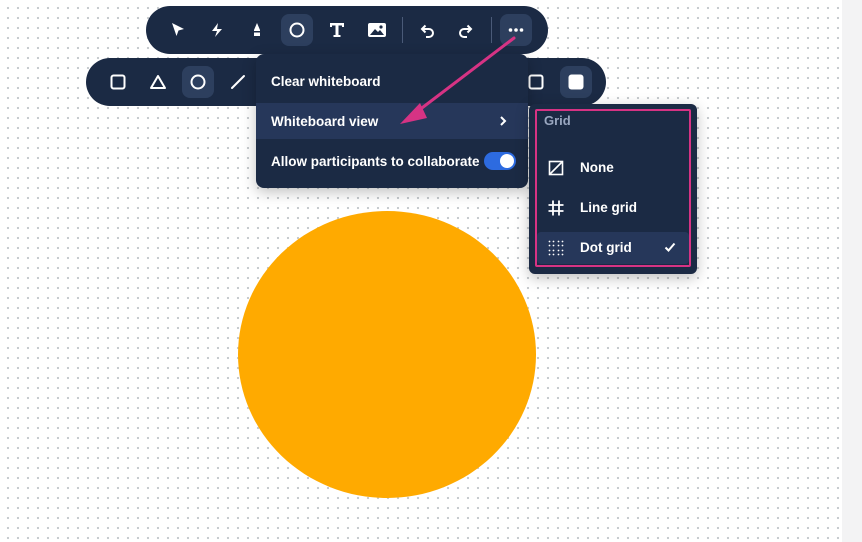 This screenshot has width=862, height=542. Describe the element at coordinates (613, 188) in the screenshot. I see `annotation-highlight-box` at that location.